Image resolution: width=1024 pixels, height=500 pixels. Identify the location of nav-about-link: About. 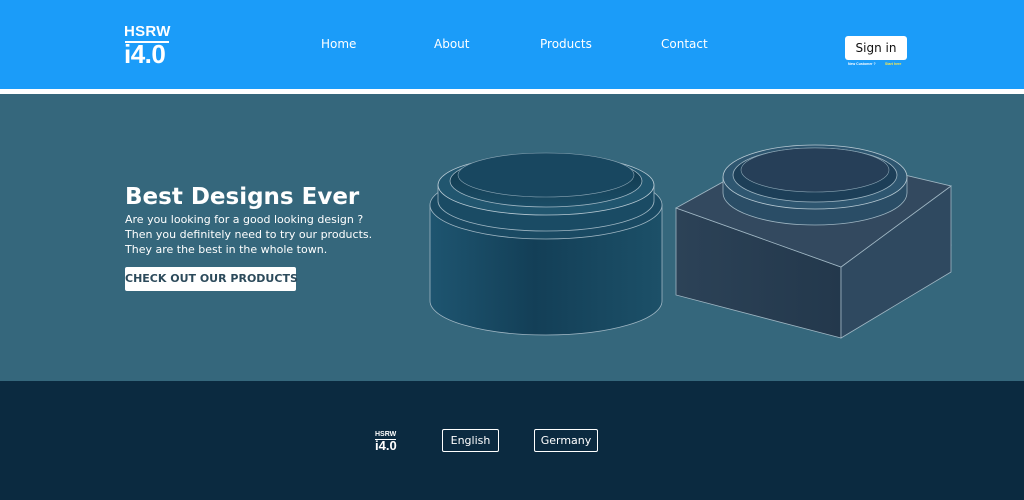
(451, 44).